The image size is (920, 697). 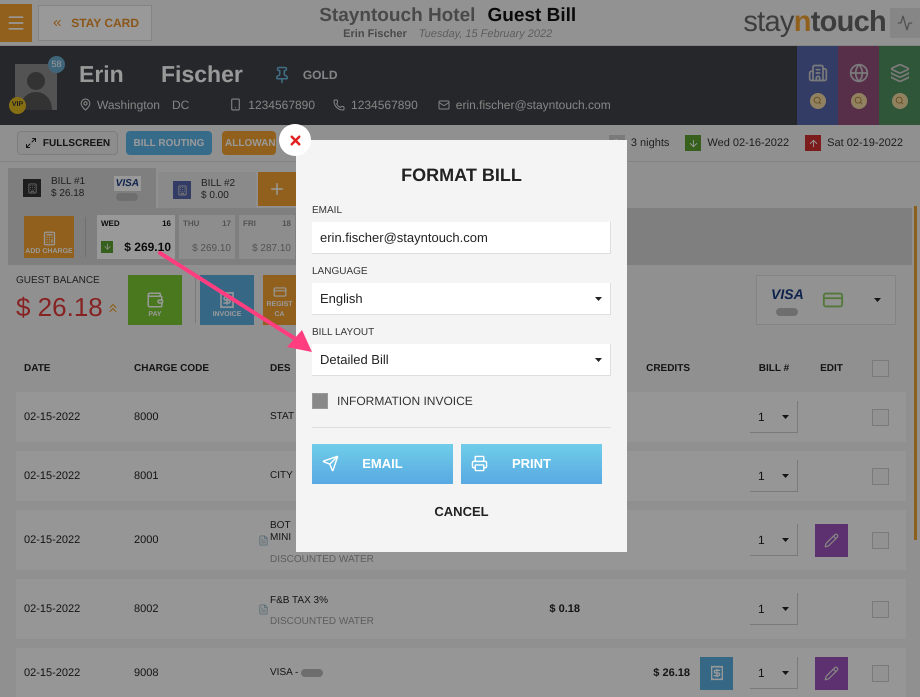 What do you see at coordinates (30, 143) in the screenshot?
I see `expand-icon` at bounding box center [30, 143].